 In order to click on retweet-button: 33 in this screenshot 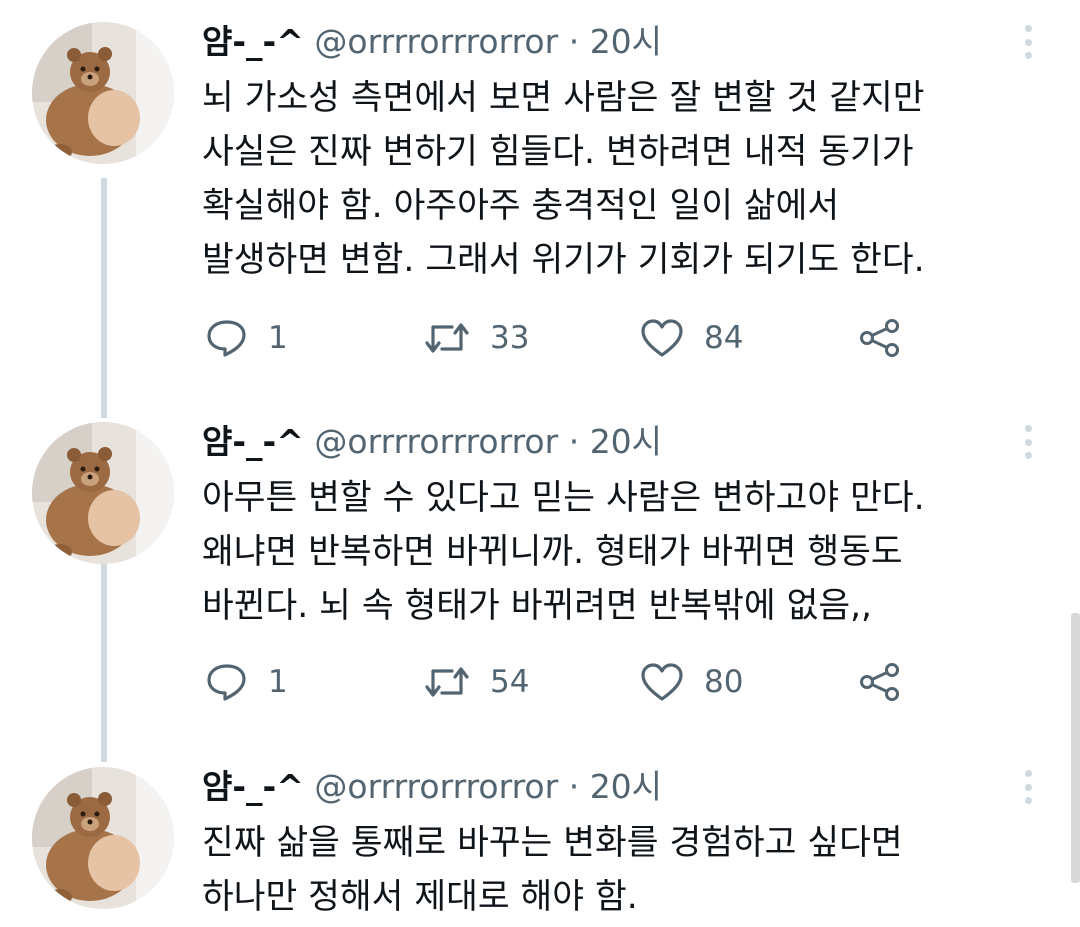, I will do `click(476, 338)`.